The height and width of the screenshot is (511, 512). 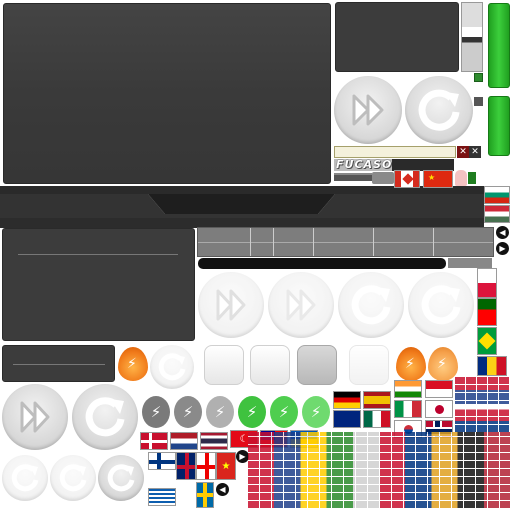 I want to click on close-icon: ✕, so click(x=463, y=152).